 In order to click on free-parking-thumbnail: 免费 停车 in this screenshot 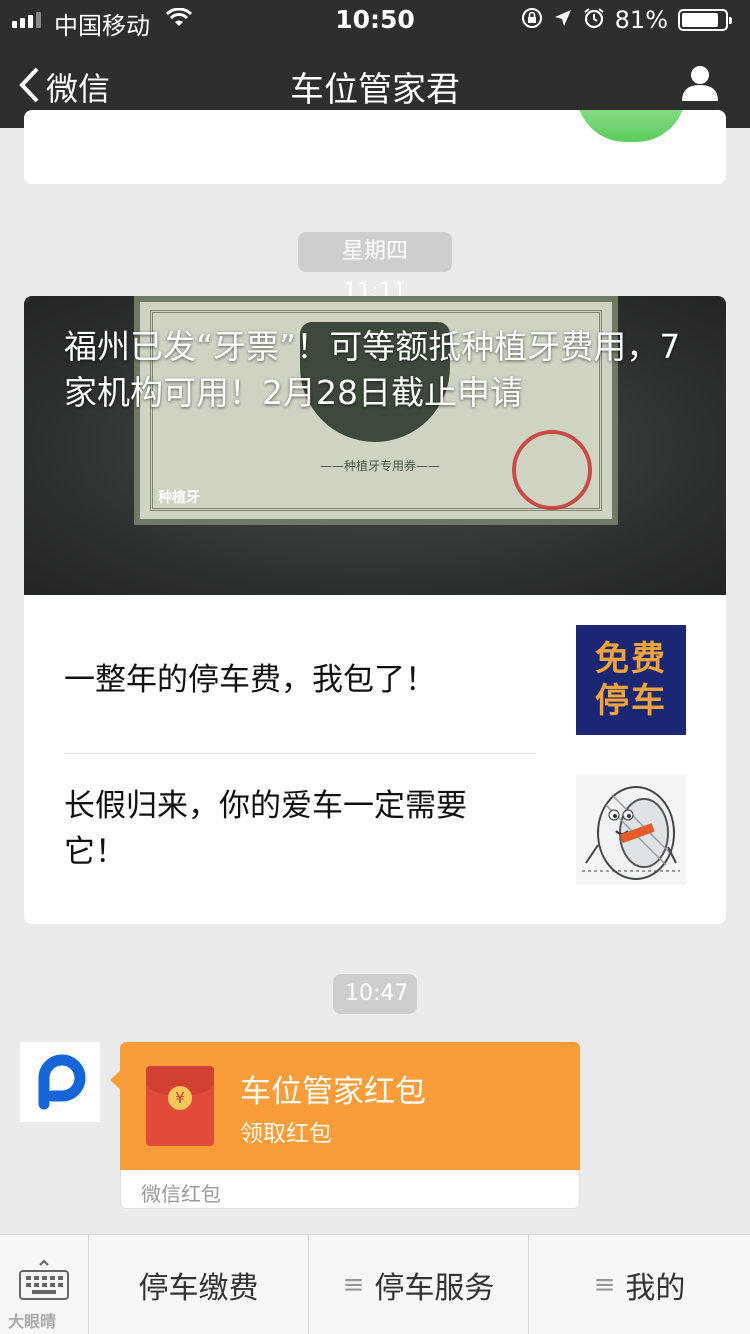, I will do `click(631, 680)`.